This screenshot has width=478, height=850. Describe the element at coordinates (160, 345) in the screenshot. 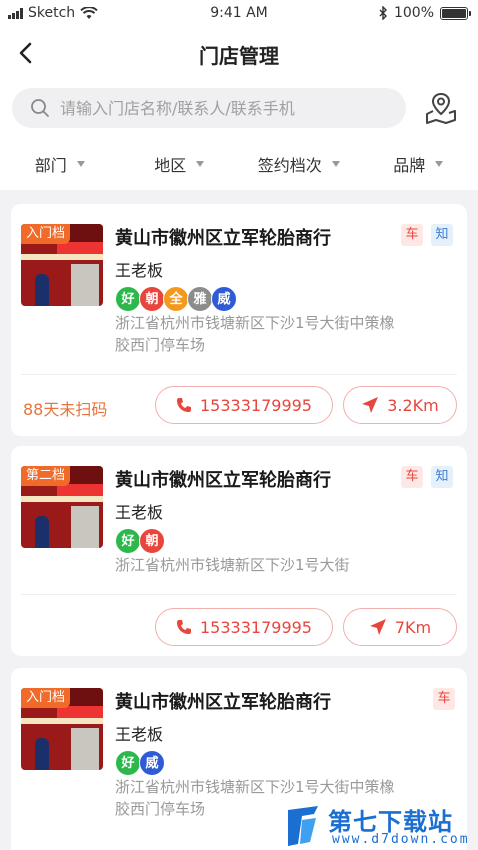

I see `address-line: 胶西门停车场` at that location.